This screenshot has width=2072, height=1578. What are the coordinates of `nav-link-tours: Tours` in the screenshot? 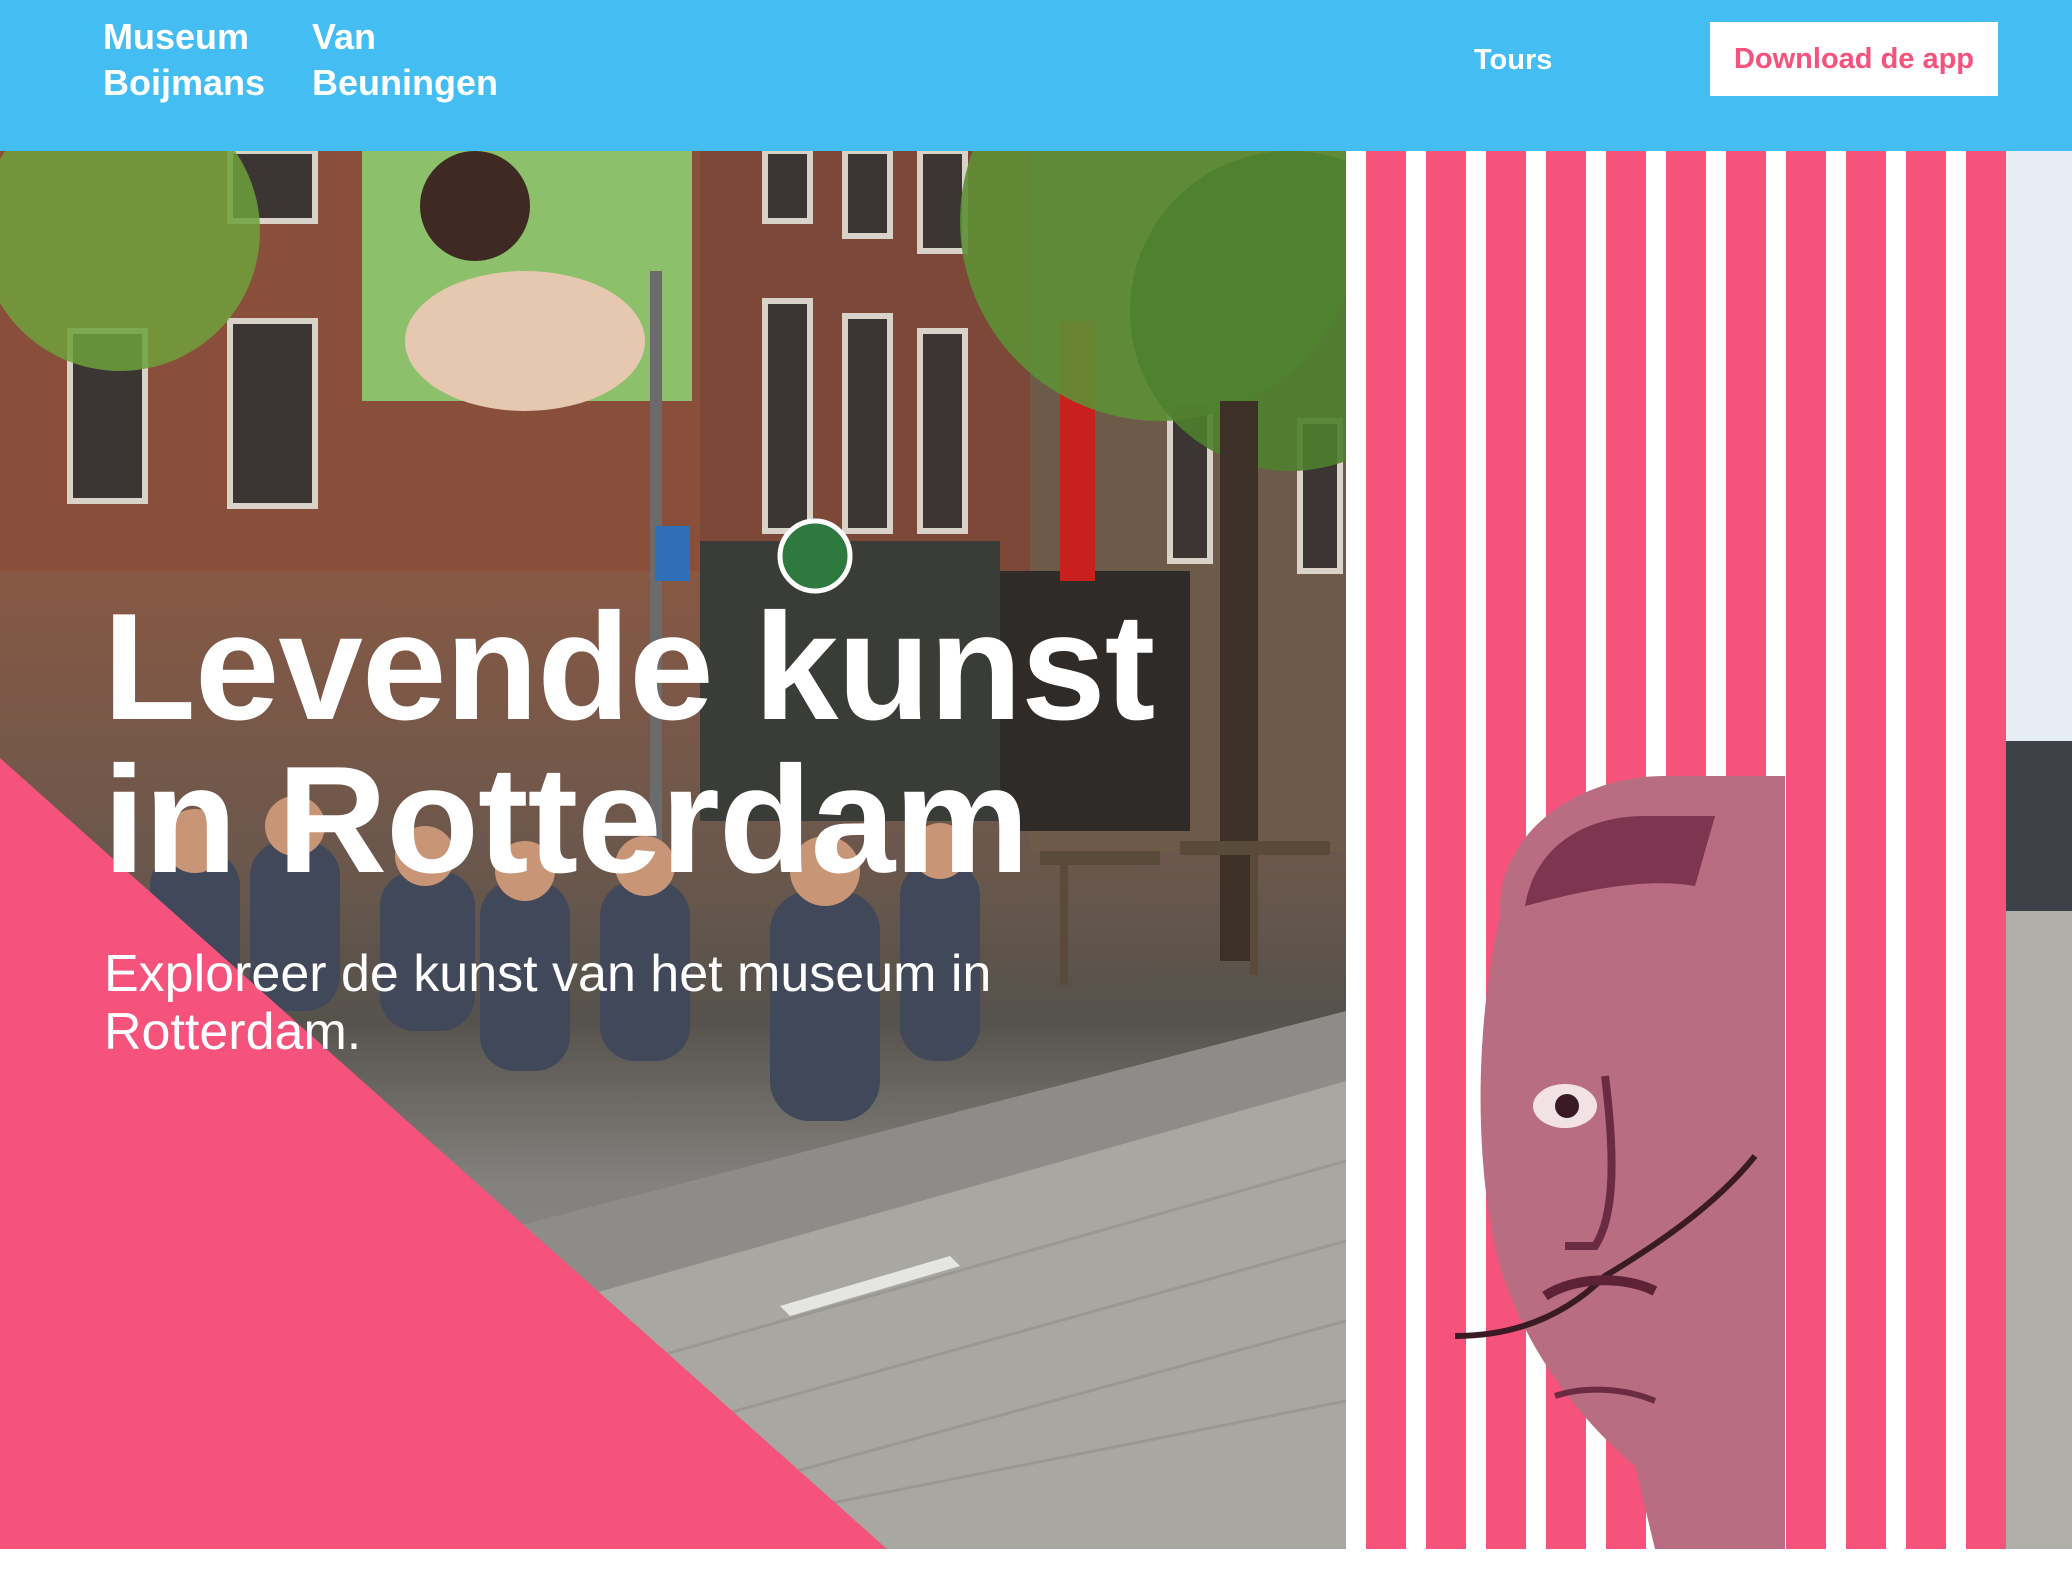 It's located at (1513, 60).